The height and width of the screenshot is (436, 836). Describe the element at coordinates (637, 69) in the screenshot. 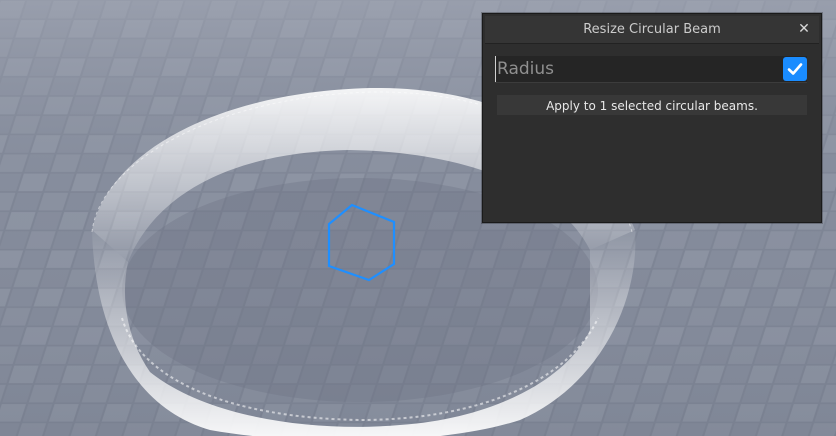

I see `radius-input` at that location.